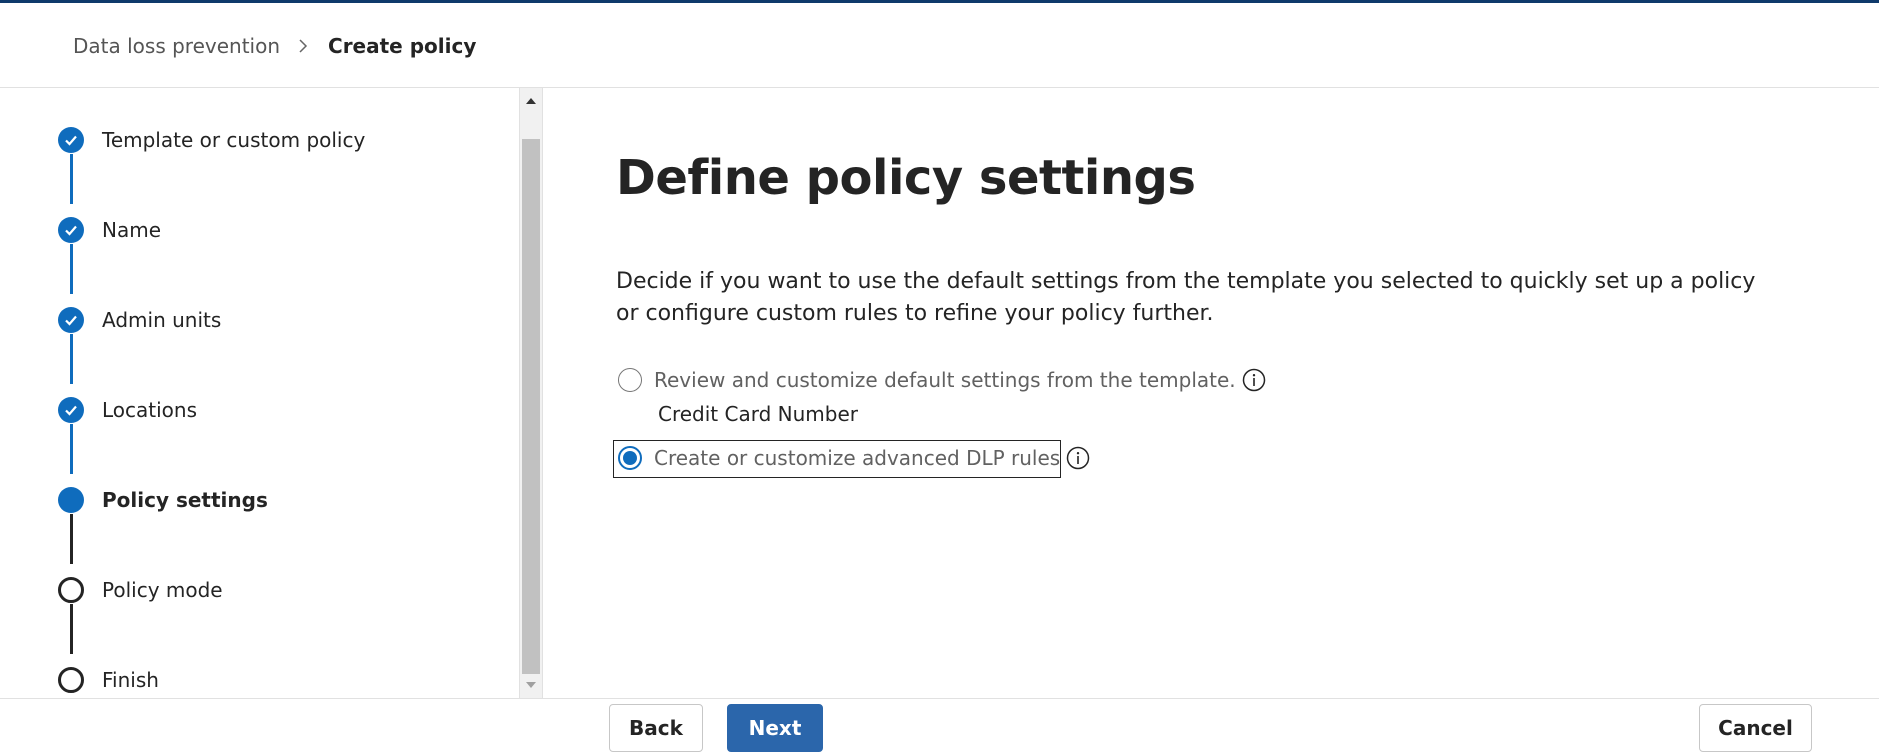 The image size is (1879, 754). I want to click on radio-button-selected, so click(630, 458).